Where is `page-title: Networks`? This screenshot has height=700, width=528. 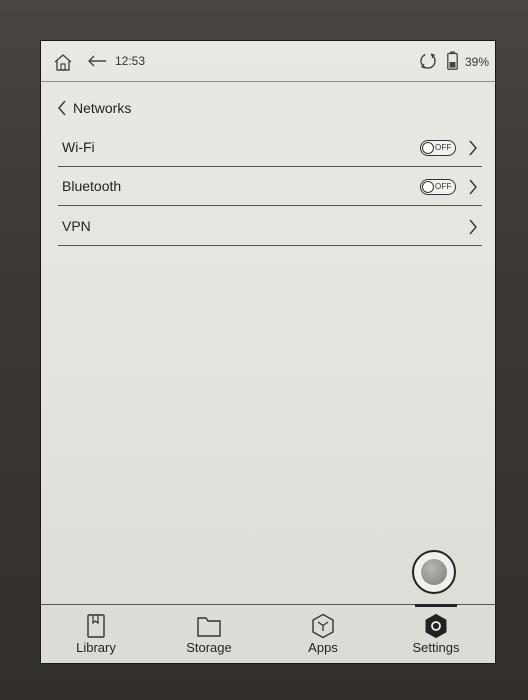
page-title: Networks is located at coordinates (102, 108).